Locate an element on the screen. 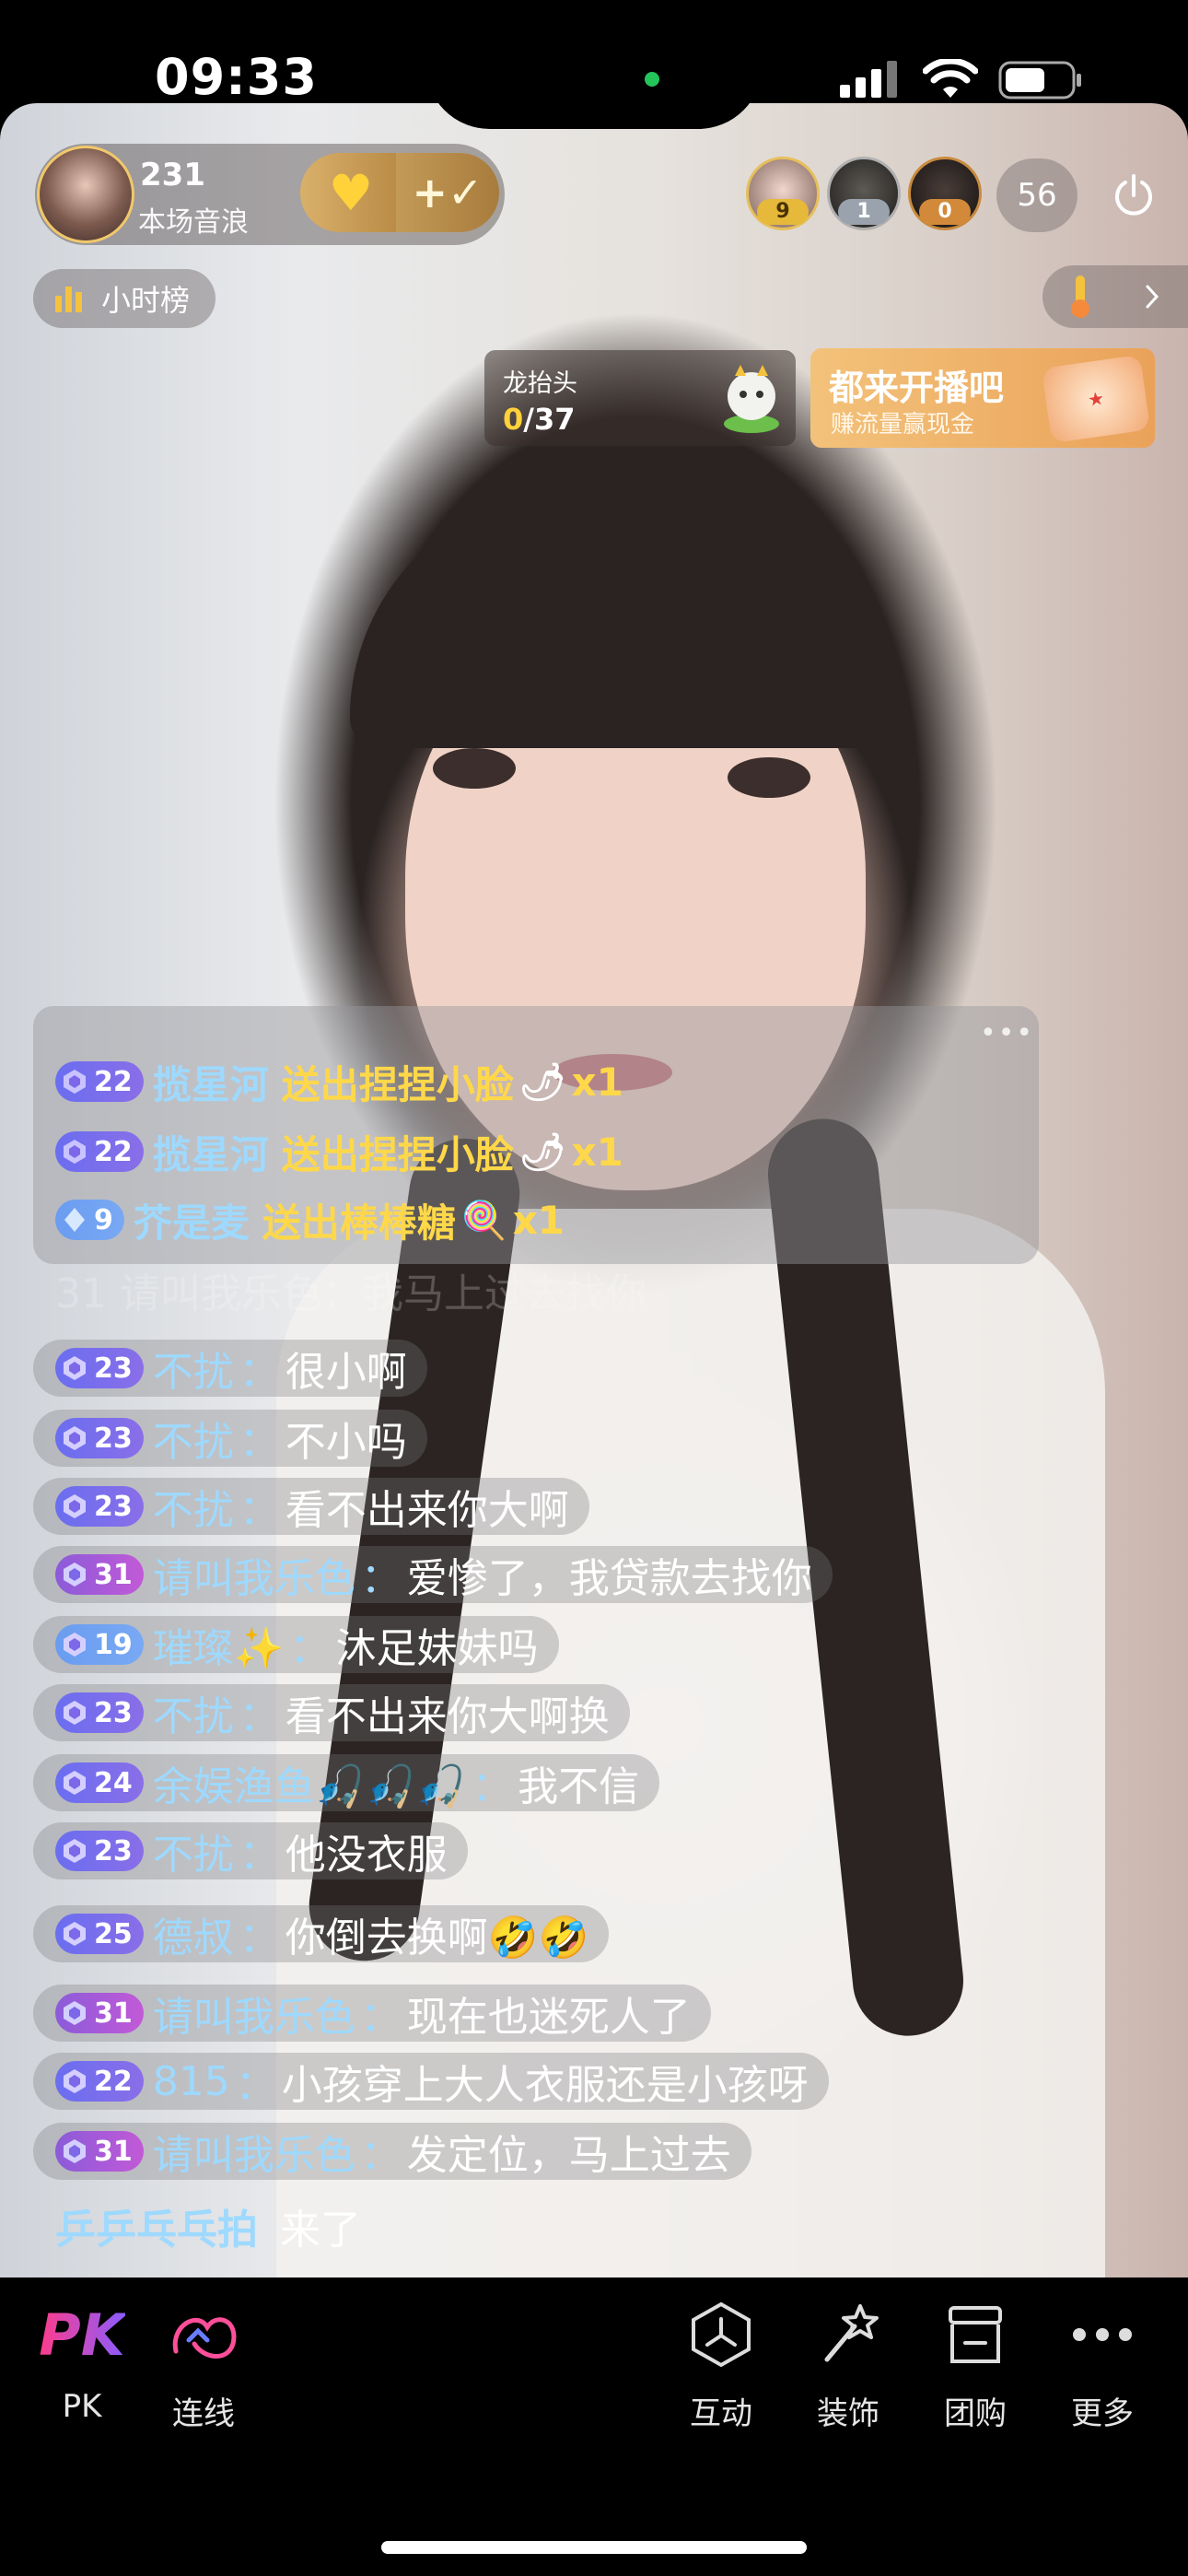 Image resolution: width=1188 pixels, height=2576 pixels. chat-message: 23 不扰：看不出来你大啊 is located at coordinates (311, 1506).